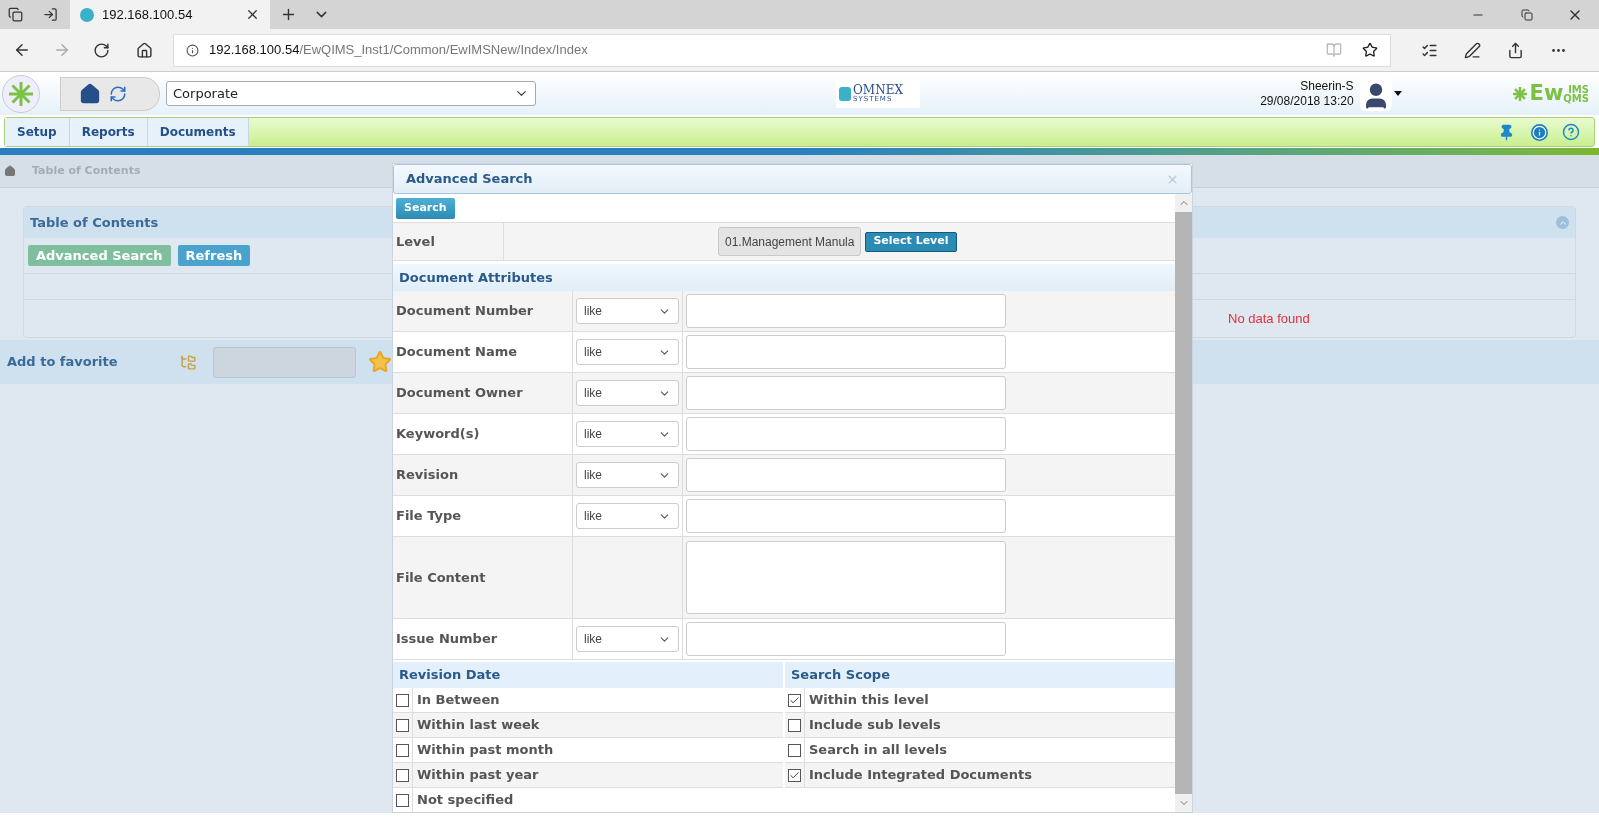 Image resolution: width=1599 pixels, height=829 pixels. What do you see at coordinates (470, 179) in the screenshot?
I see `dialog-title: Advanced Search` at bounding box center [470, 179].